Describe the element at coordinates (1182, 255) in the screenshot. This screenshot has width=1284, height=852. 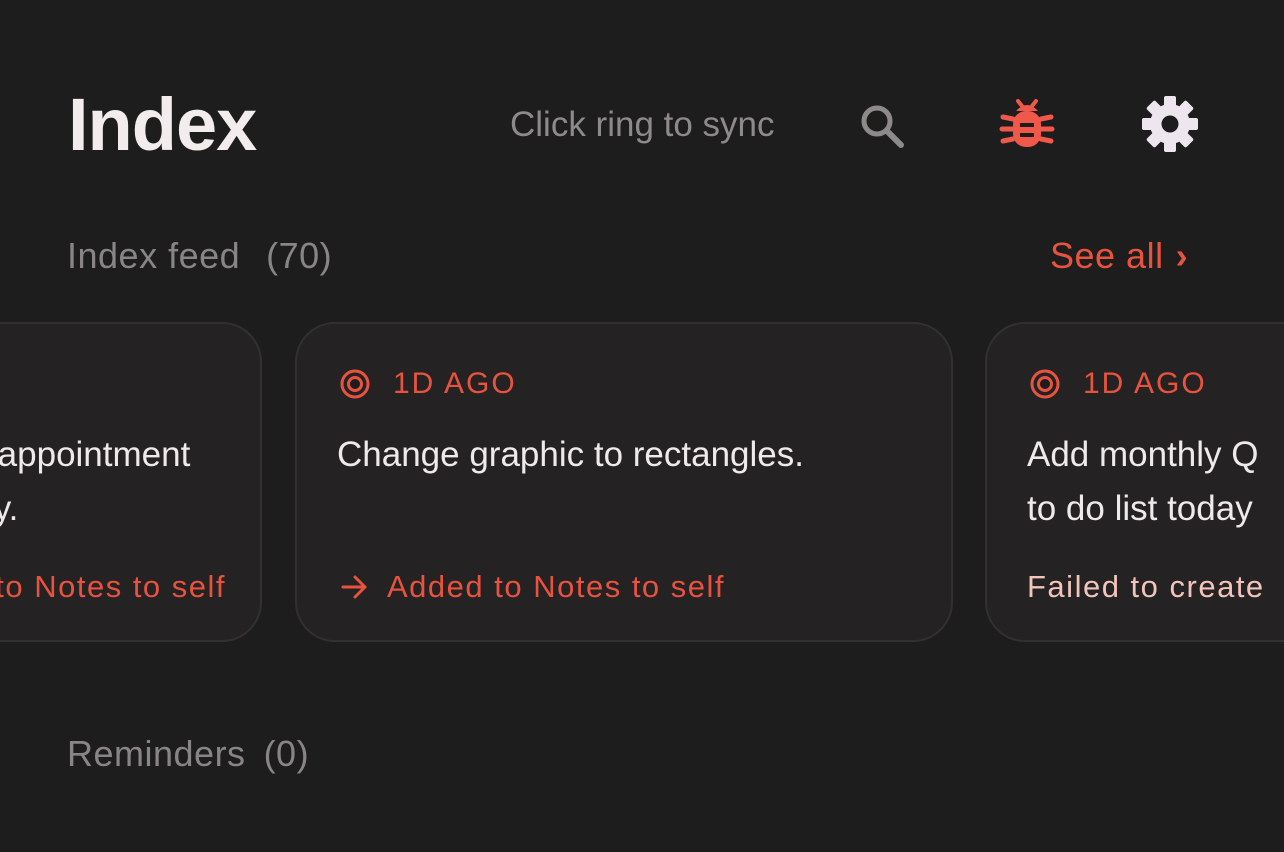
I see `chevron-right-icon: ›` at that location.